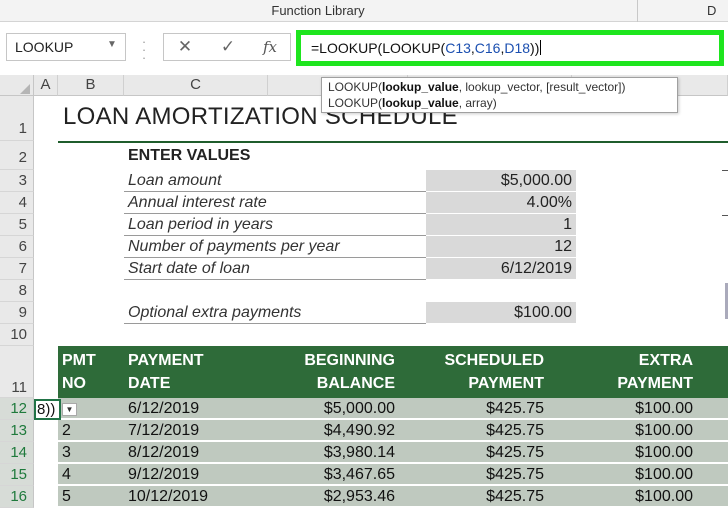  I want to click on formula-ref: D18, so click(517, 48).